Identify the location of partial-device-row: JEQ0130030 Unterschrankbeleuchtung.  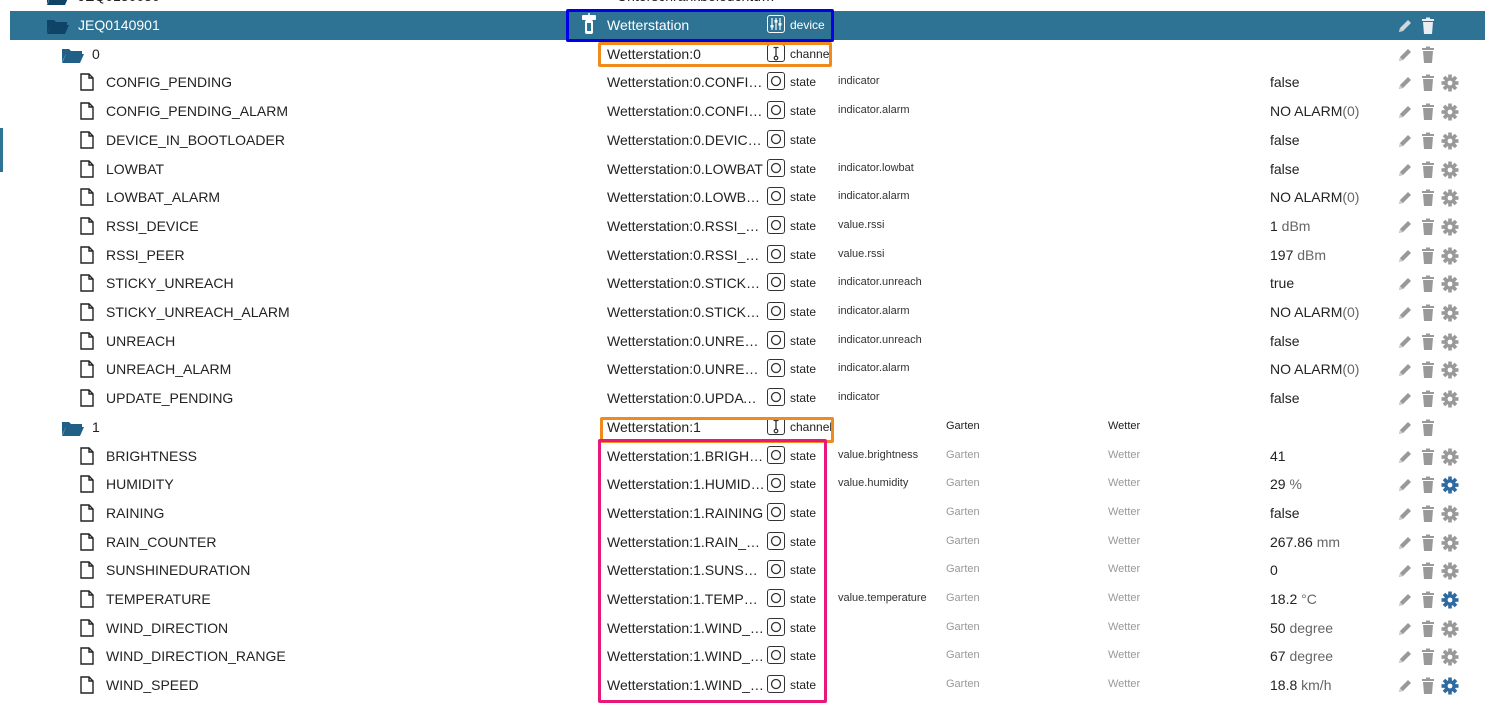
(747, 5).